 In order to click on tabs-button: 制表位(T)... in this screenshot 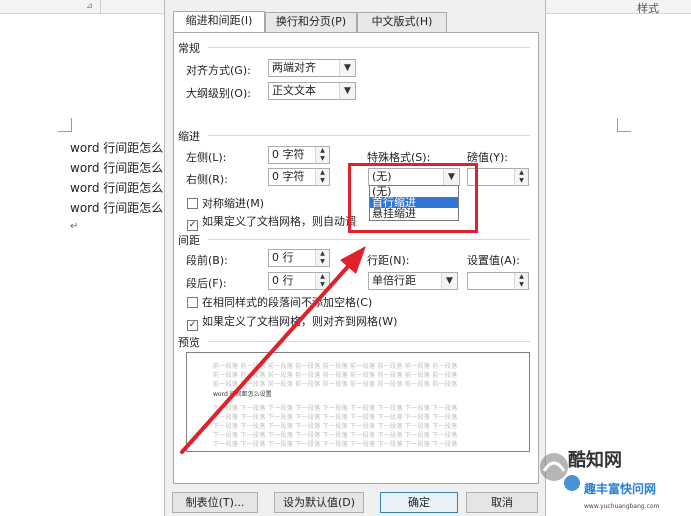, I will do `click(215, 502)`.